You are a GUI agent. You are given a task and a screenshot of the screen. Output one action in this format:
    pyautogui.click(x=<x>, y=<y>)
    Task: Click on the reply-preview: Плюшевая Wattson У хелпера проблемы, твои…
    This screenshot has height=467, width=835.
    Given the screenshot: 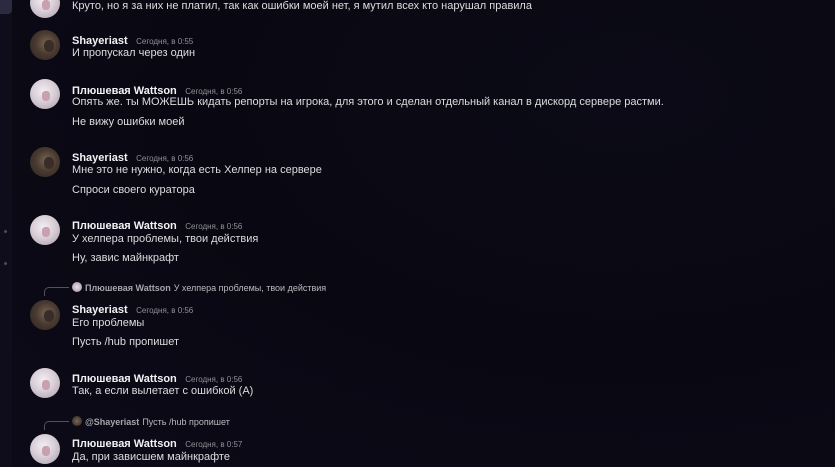 What is the action you would take?
    pyautogui.click(x=185, y=289)
    